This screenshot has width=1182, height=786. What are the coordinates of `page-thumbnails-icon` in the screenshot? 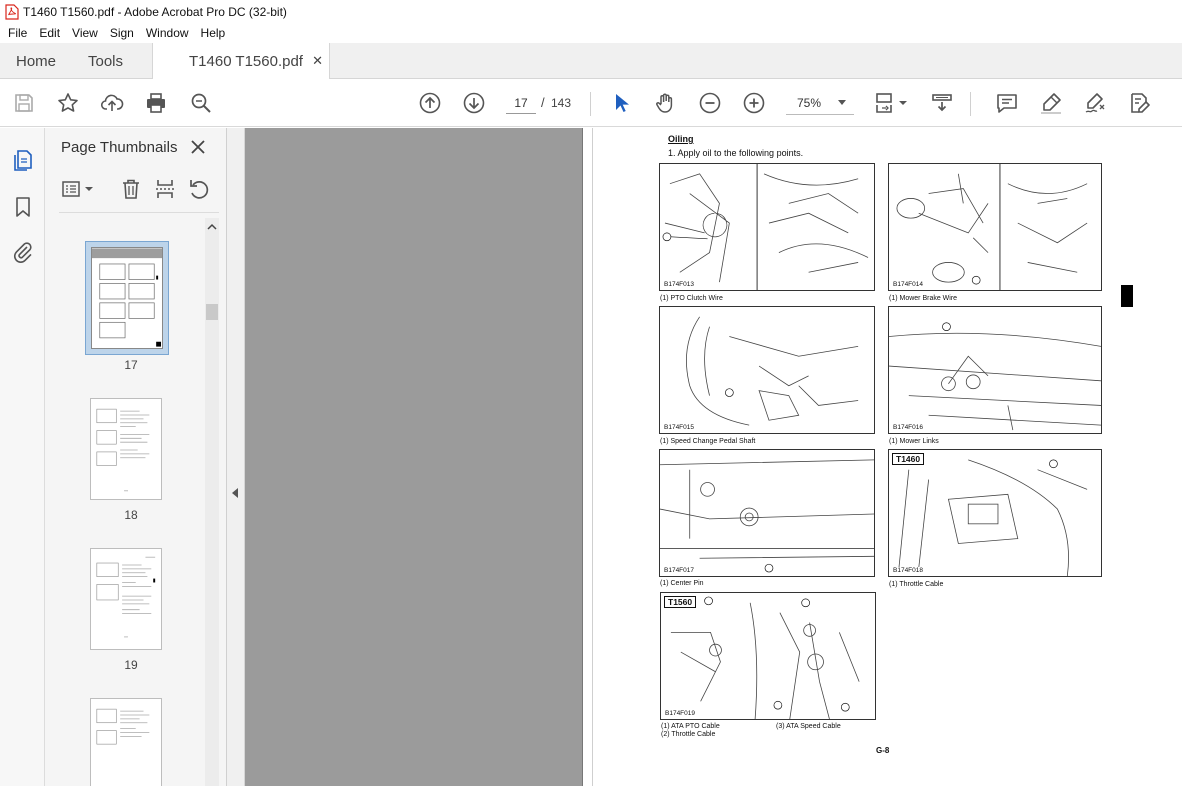 It's located at (23, 160).